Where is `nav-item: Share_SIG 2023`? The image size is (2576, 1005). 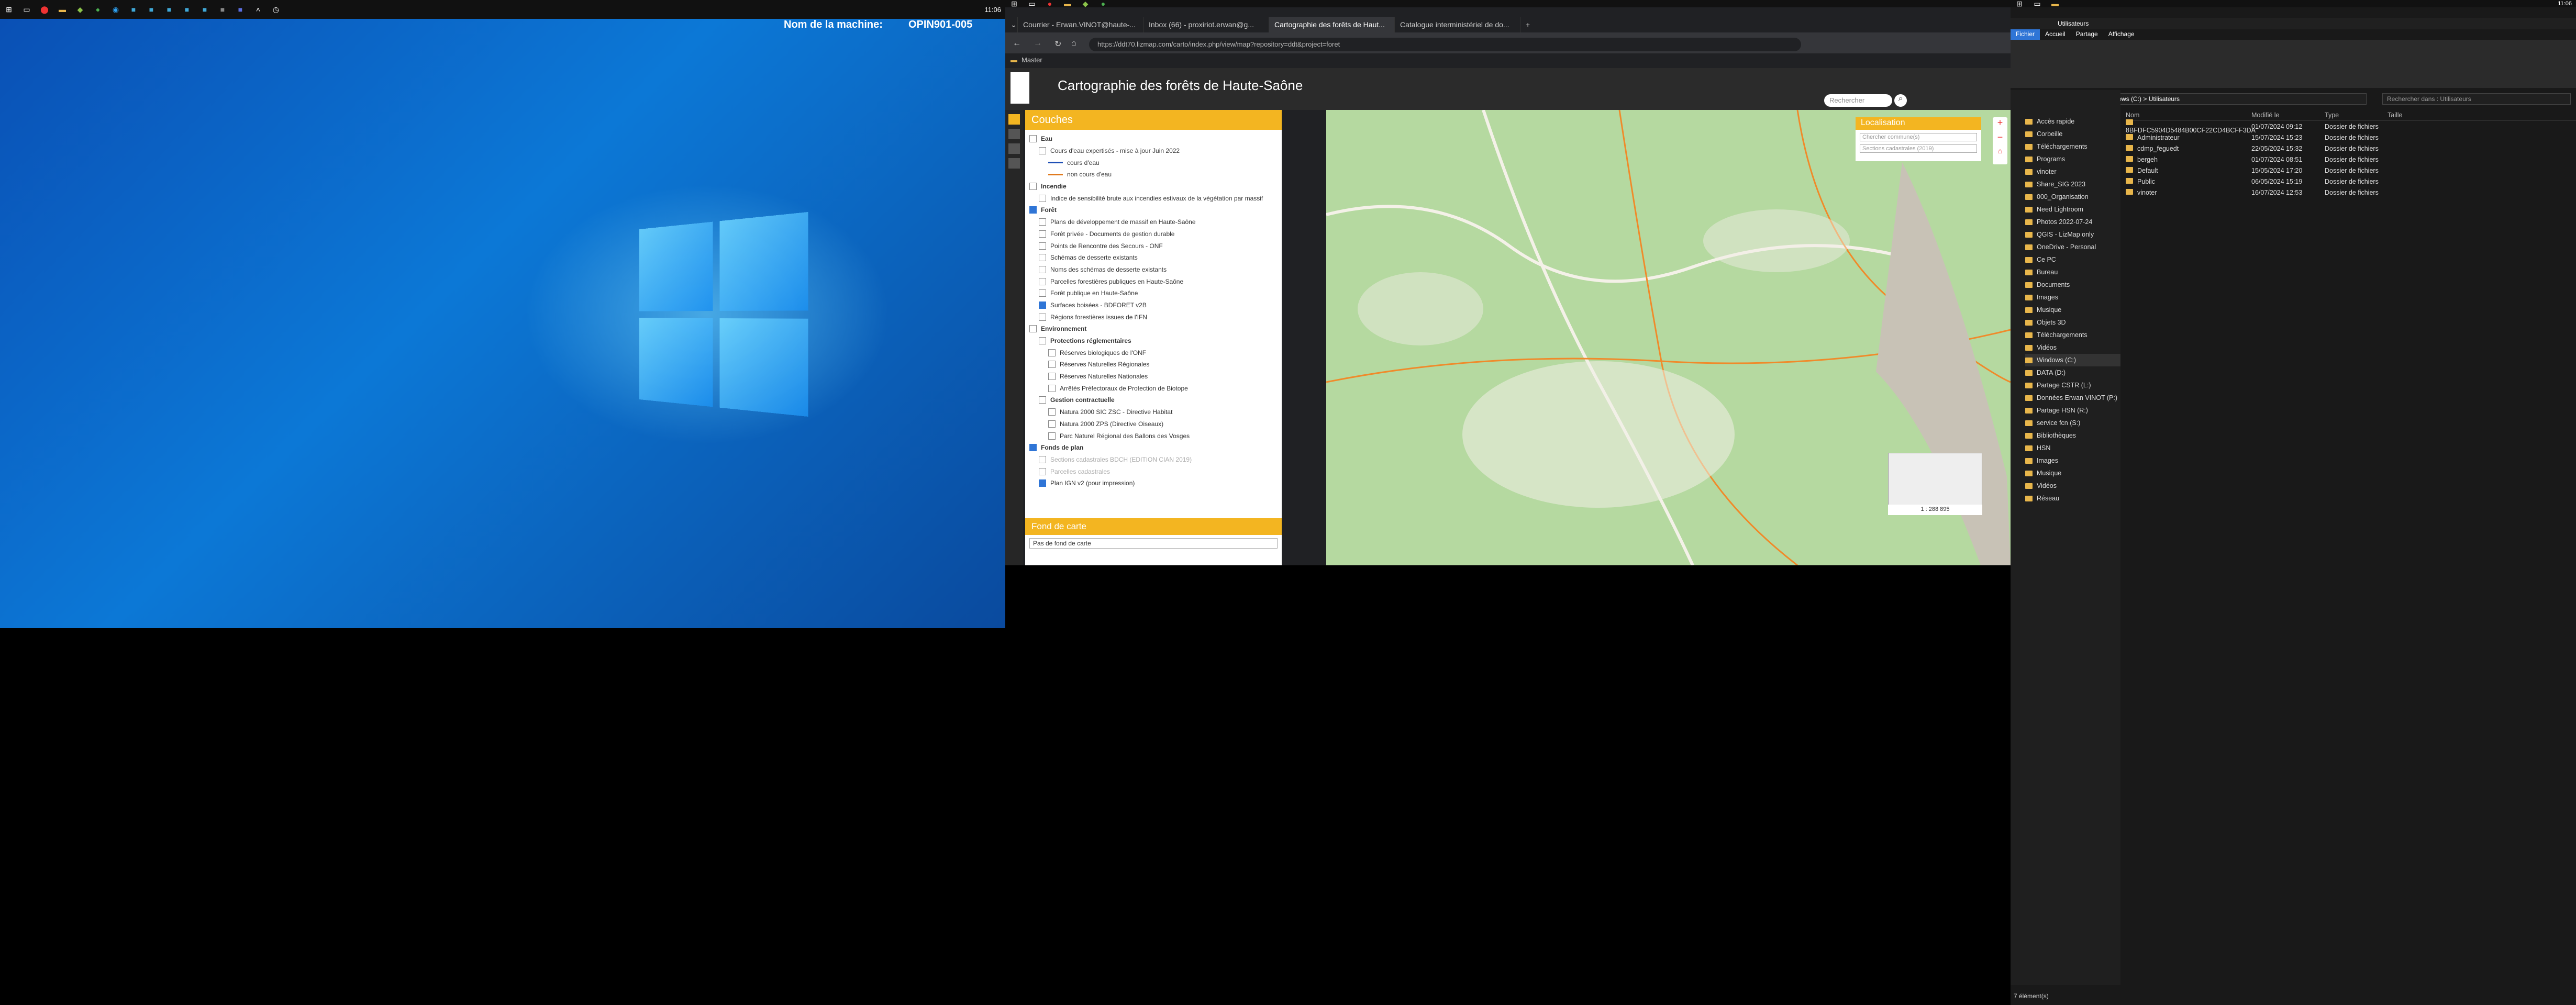
nav-item: Share_SIG 2023 is located at coordinates (2072, 184).